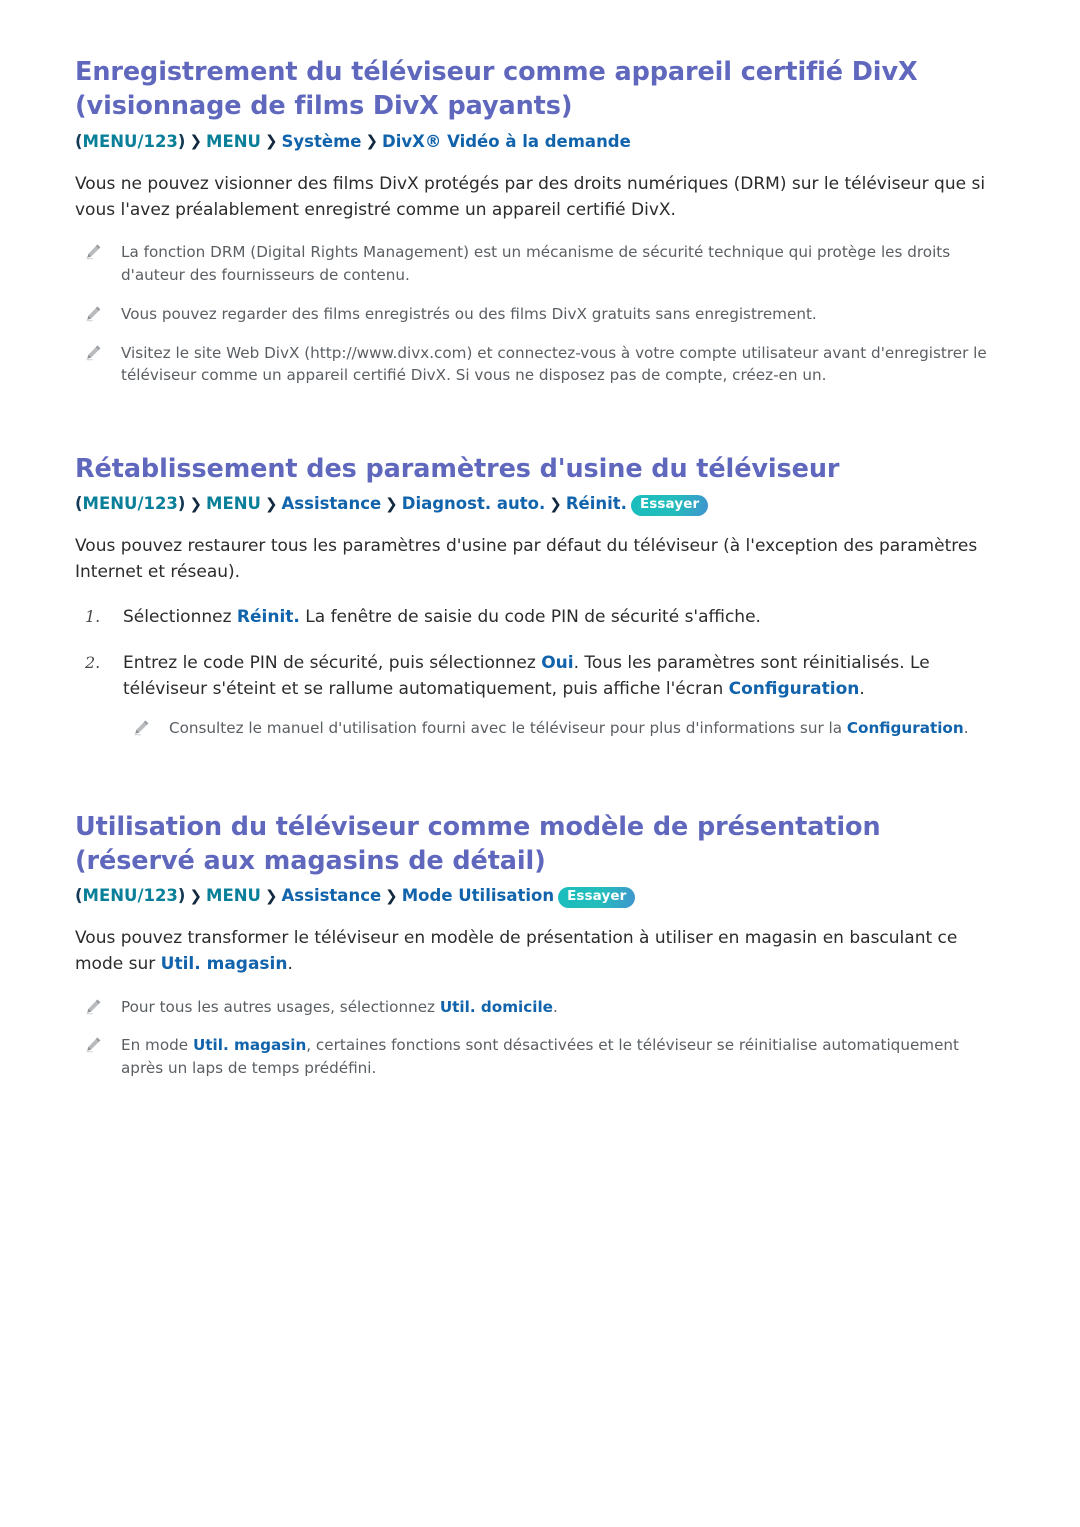  Describe the element at coordinates (794, 689) in the screenshot. I see `step-highlight-configuration: Configuration` at that location.